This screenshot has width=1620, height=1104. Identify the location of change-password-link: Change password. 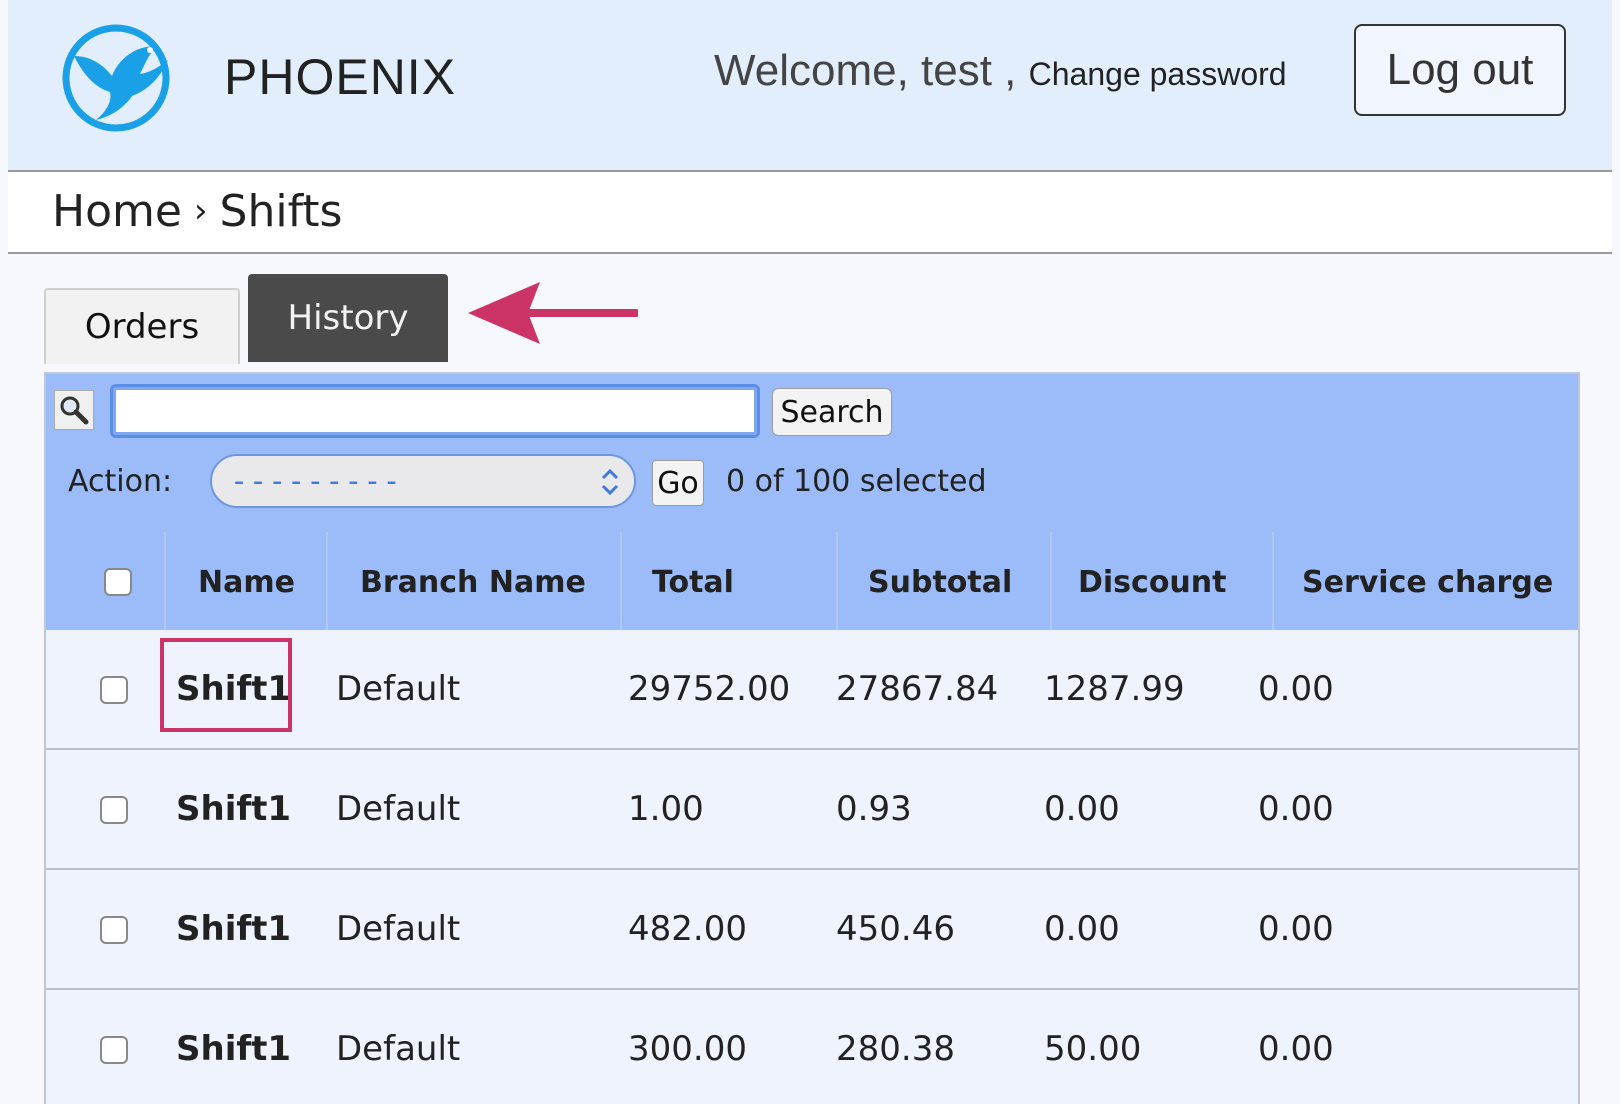
(1158, 74).